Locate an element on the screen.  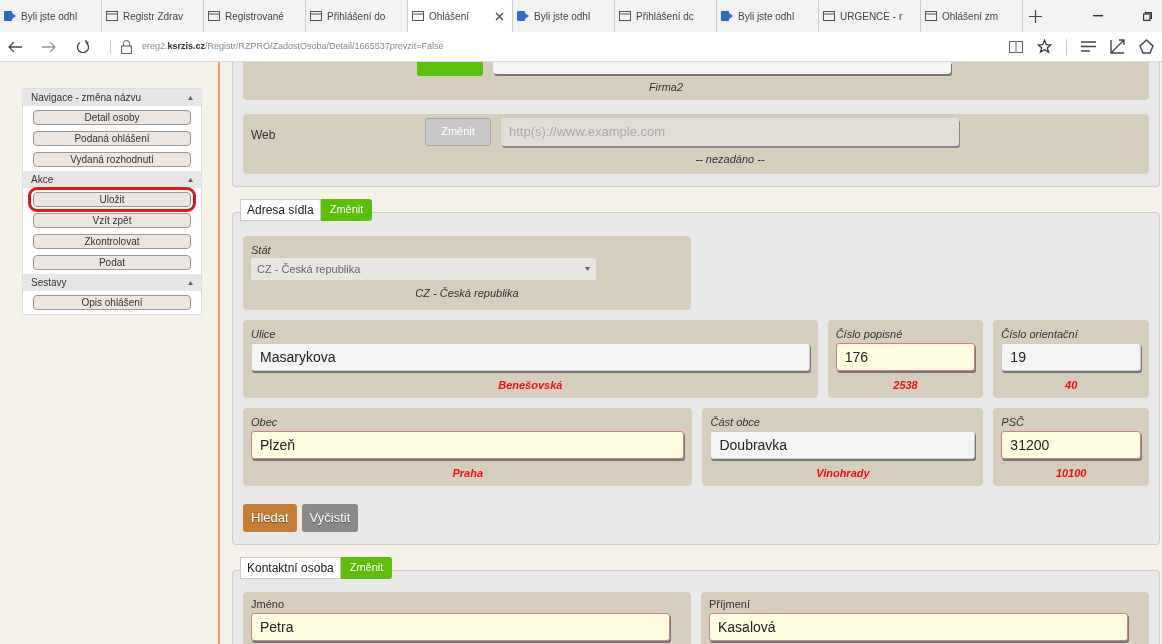
previous-value: Vinohrady is located at coordinates (843, 473).